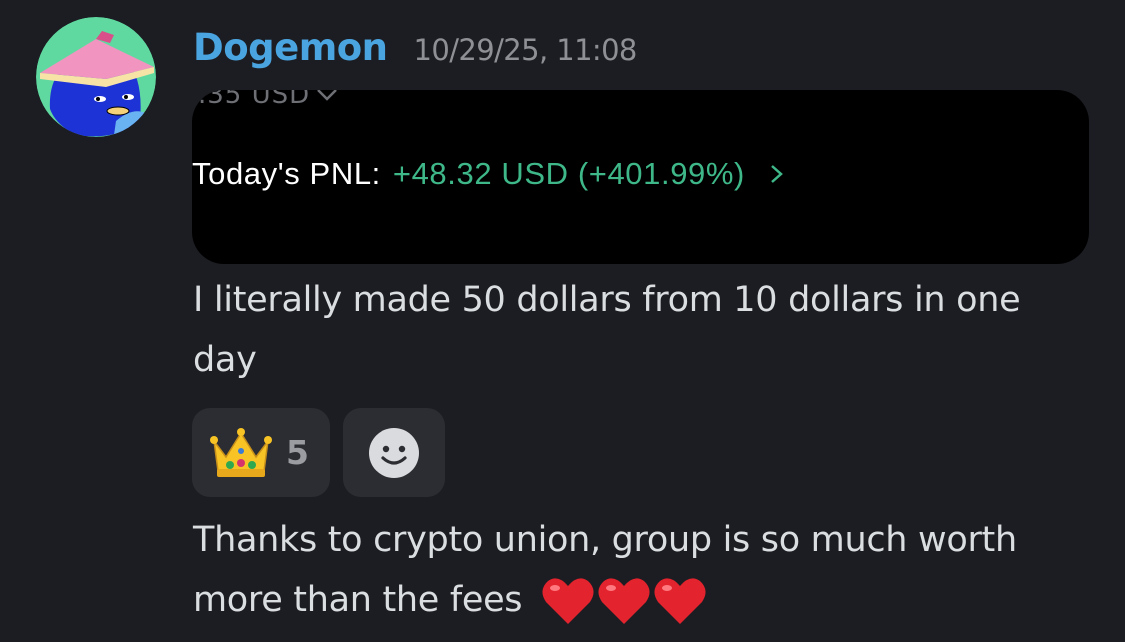 Image resolution: width=1125 pixels, height=642 pixels. Describe the element at coordinates (290, 47) in the screenshot. I see `username: Dogemon` at that location.